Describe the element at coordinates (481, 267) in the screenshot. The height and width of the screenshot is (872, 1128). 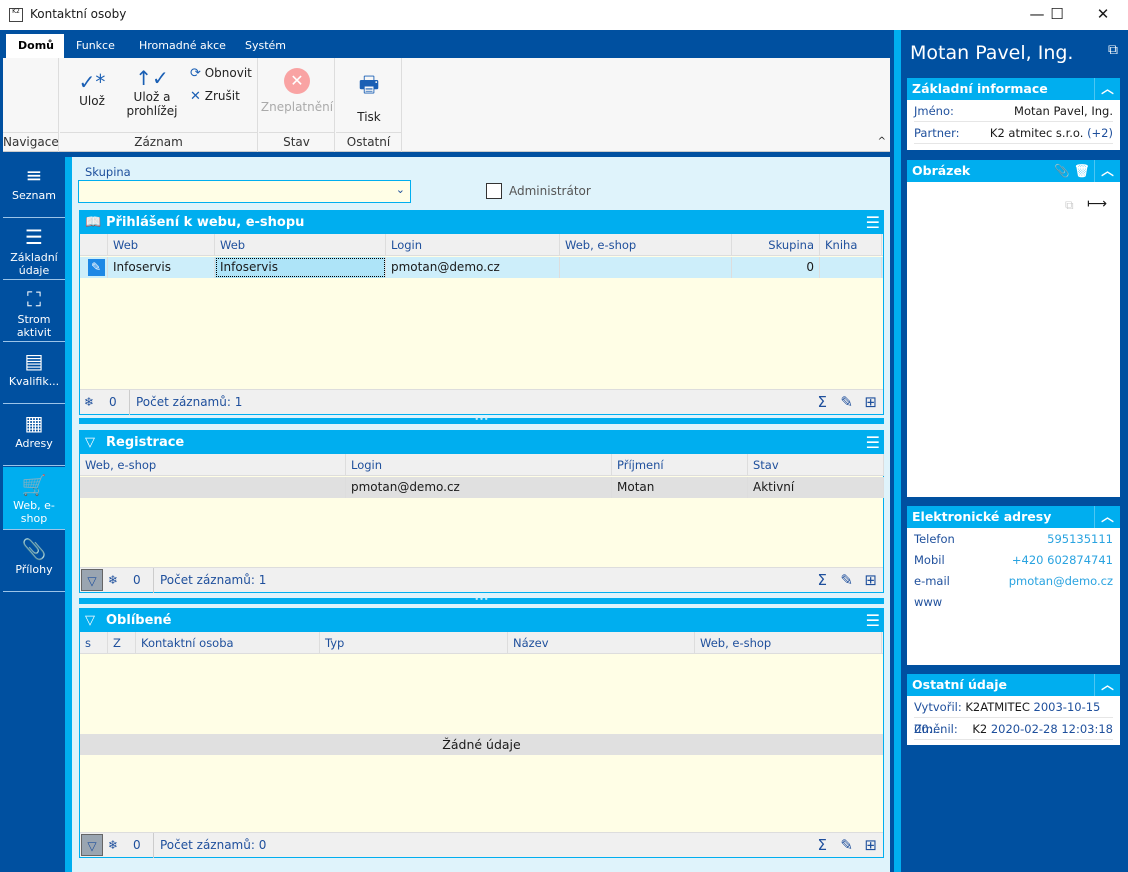
I see `table-row: ✎ Infoservis Infoservis pmotan@demo.cz 0` at that location.